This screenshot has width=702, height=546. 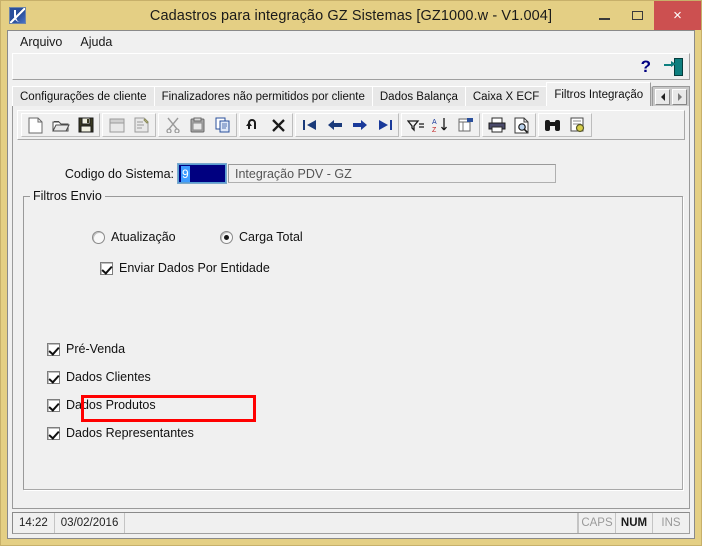 What do you see at coordinates (194, 268) in the screenshot?
I see `checkbox-enviar-dados-por-entidade-label: Enviar Dados Por Entidade` at bounding box center [194, 268].